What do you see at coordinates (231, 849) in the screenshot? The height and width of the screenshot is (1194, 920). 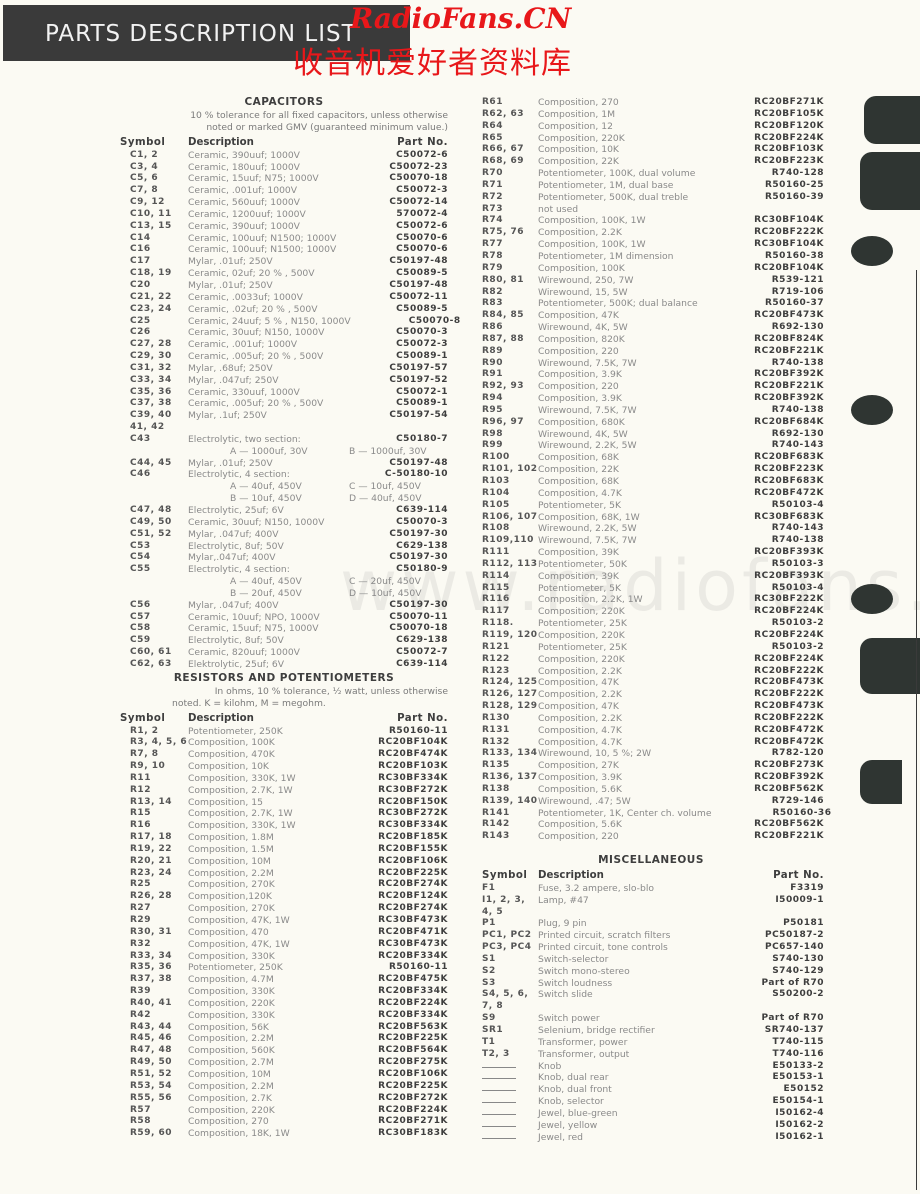 I see `row-description: Composition, 1.5M` at bounding box center [231, 849].